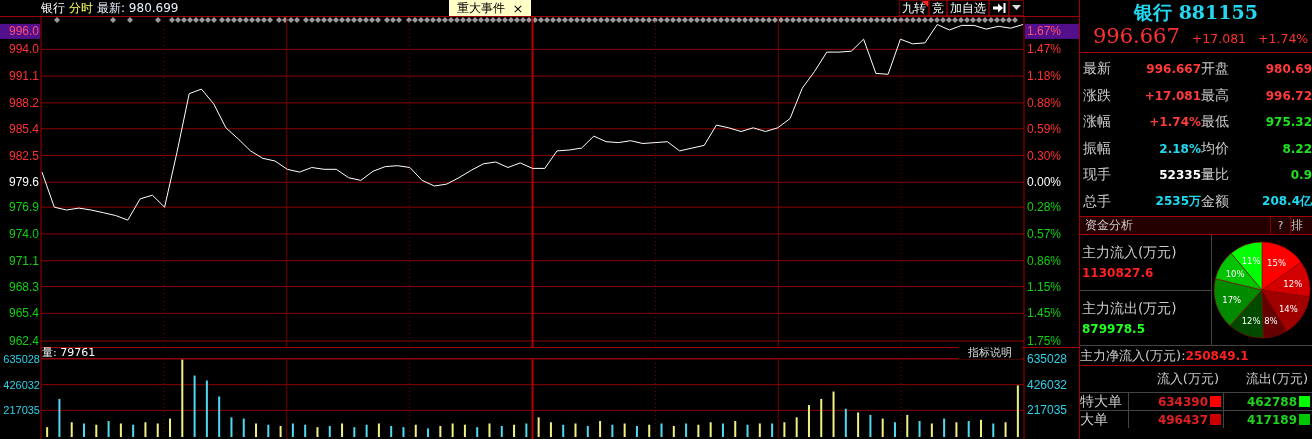 This screenshot has height=439, width=1312. I want to click on outflow-label: 主力流出(万元), so click(1130, 308).